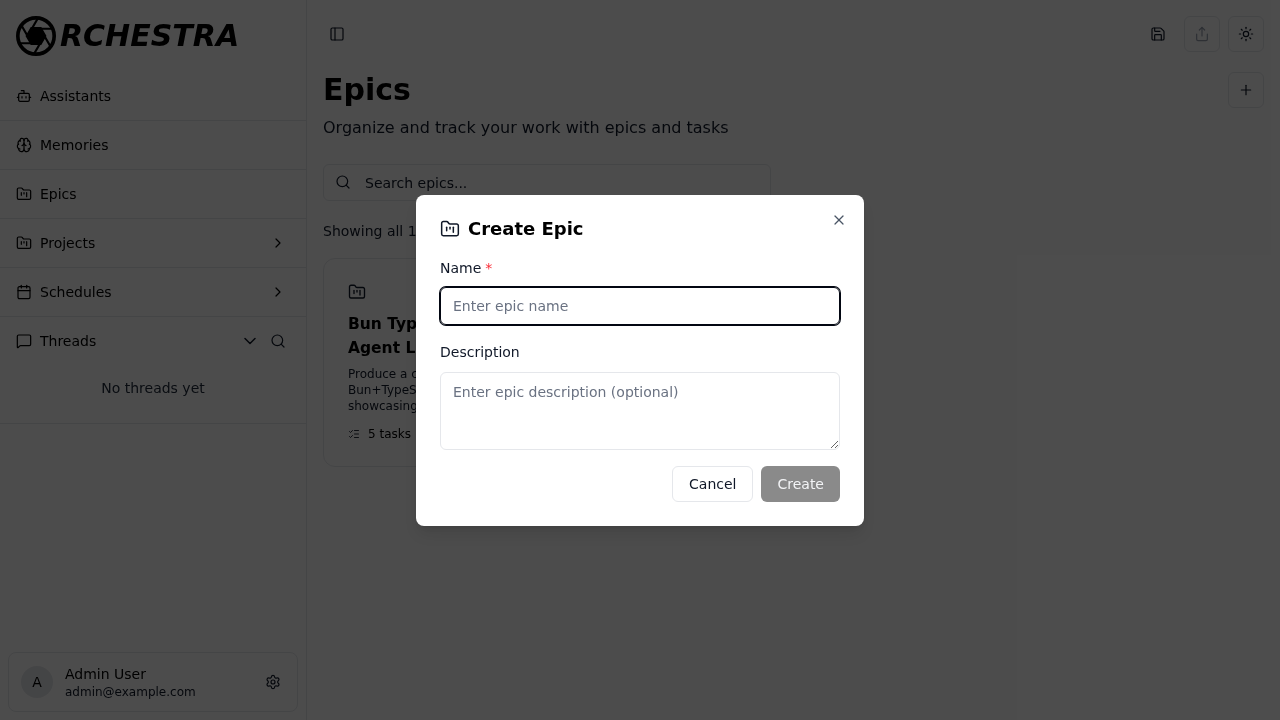  What do you see at coordinates (389, 434) in the screenshot?
I see `task-count-text: 5 tasks` at bounding box center [389, 434].